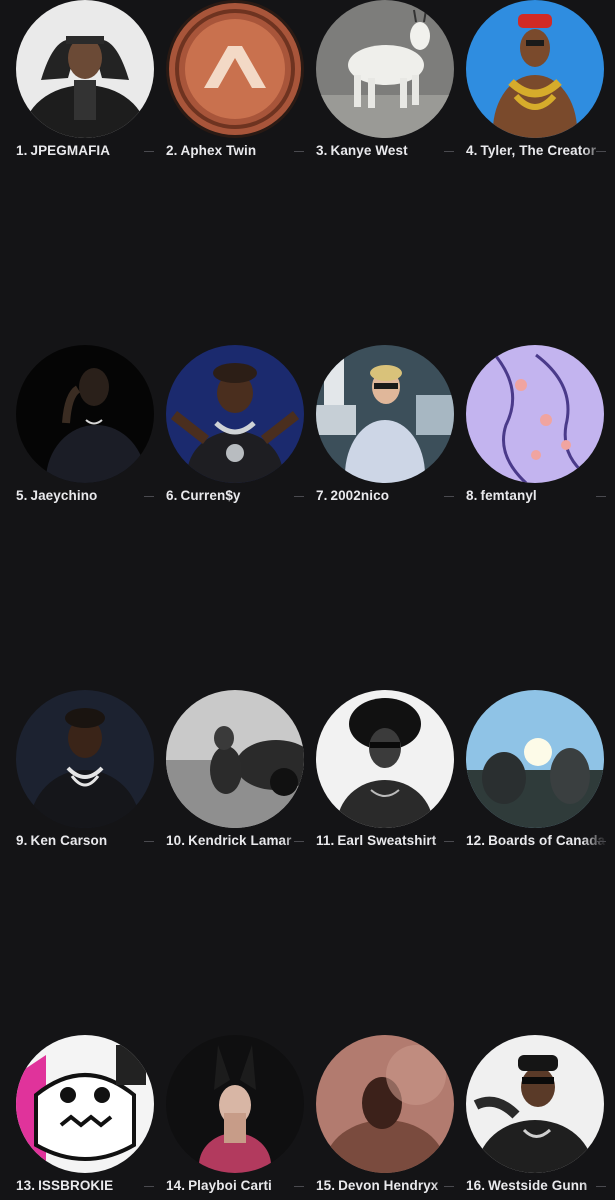 Image resolution: width=615 pixels, height=1200 pixels. What do you see at coordinates (326, 1185) in the screenshot?
I see `artist-rank: 15.` at bounding box center [326, 1185].